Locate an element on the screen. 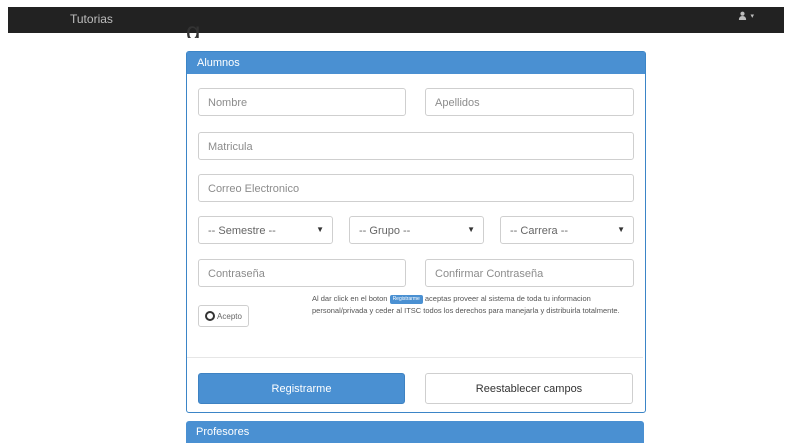  alumnos-panel-title: Alumnos is located at coordinates (416, 63).